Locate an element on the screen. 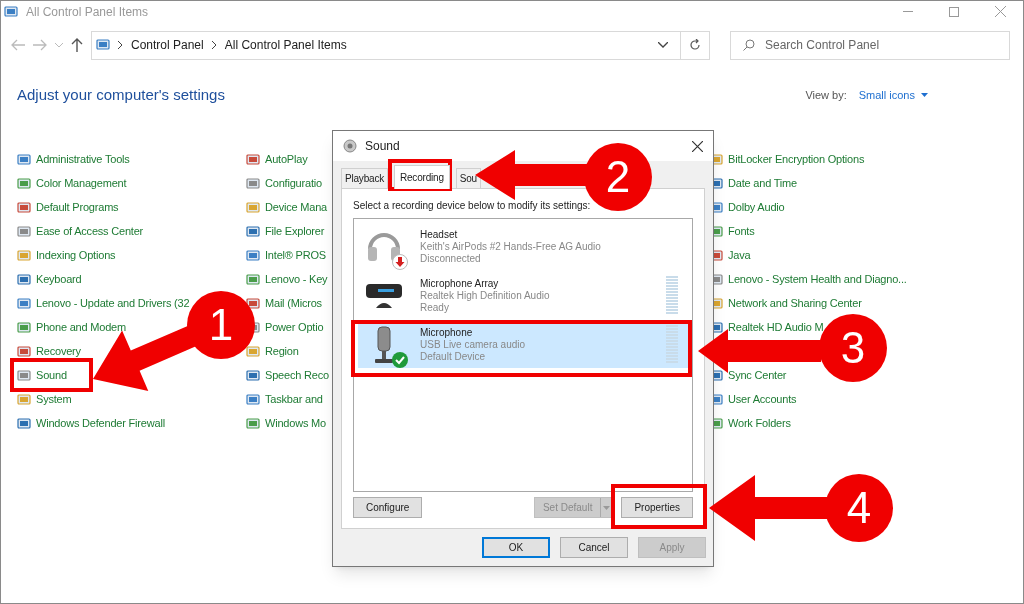 This screenshot has height=604, width=1024. applet-link: BitLocker Encryption Options is located at coordinates (796, 159).